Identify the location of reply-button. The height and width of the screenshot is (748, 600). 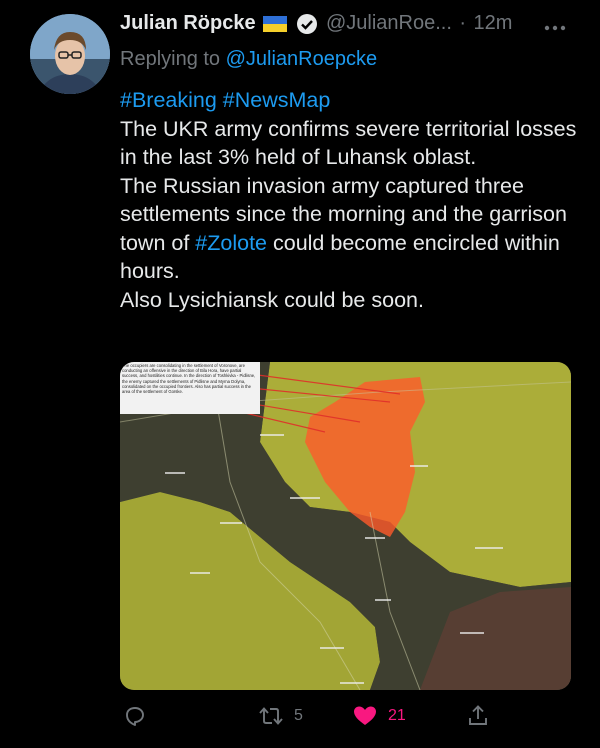
(135, 716).